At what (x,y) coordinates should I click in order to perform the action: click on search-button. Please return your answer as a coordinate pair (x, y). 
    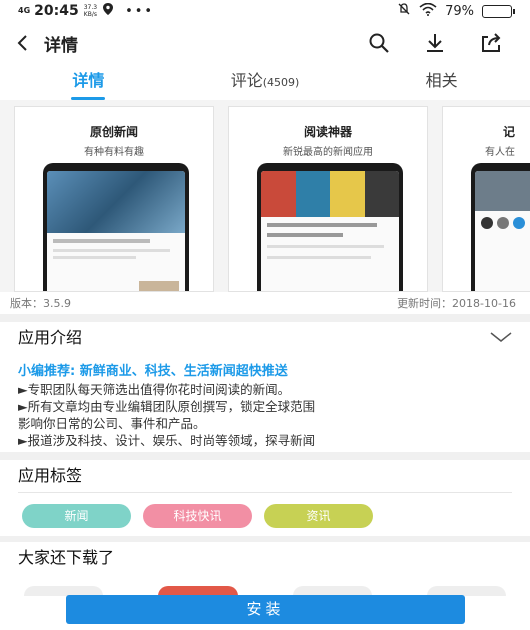
    Looking at the image, I should click on (379, 43).